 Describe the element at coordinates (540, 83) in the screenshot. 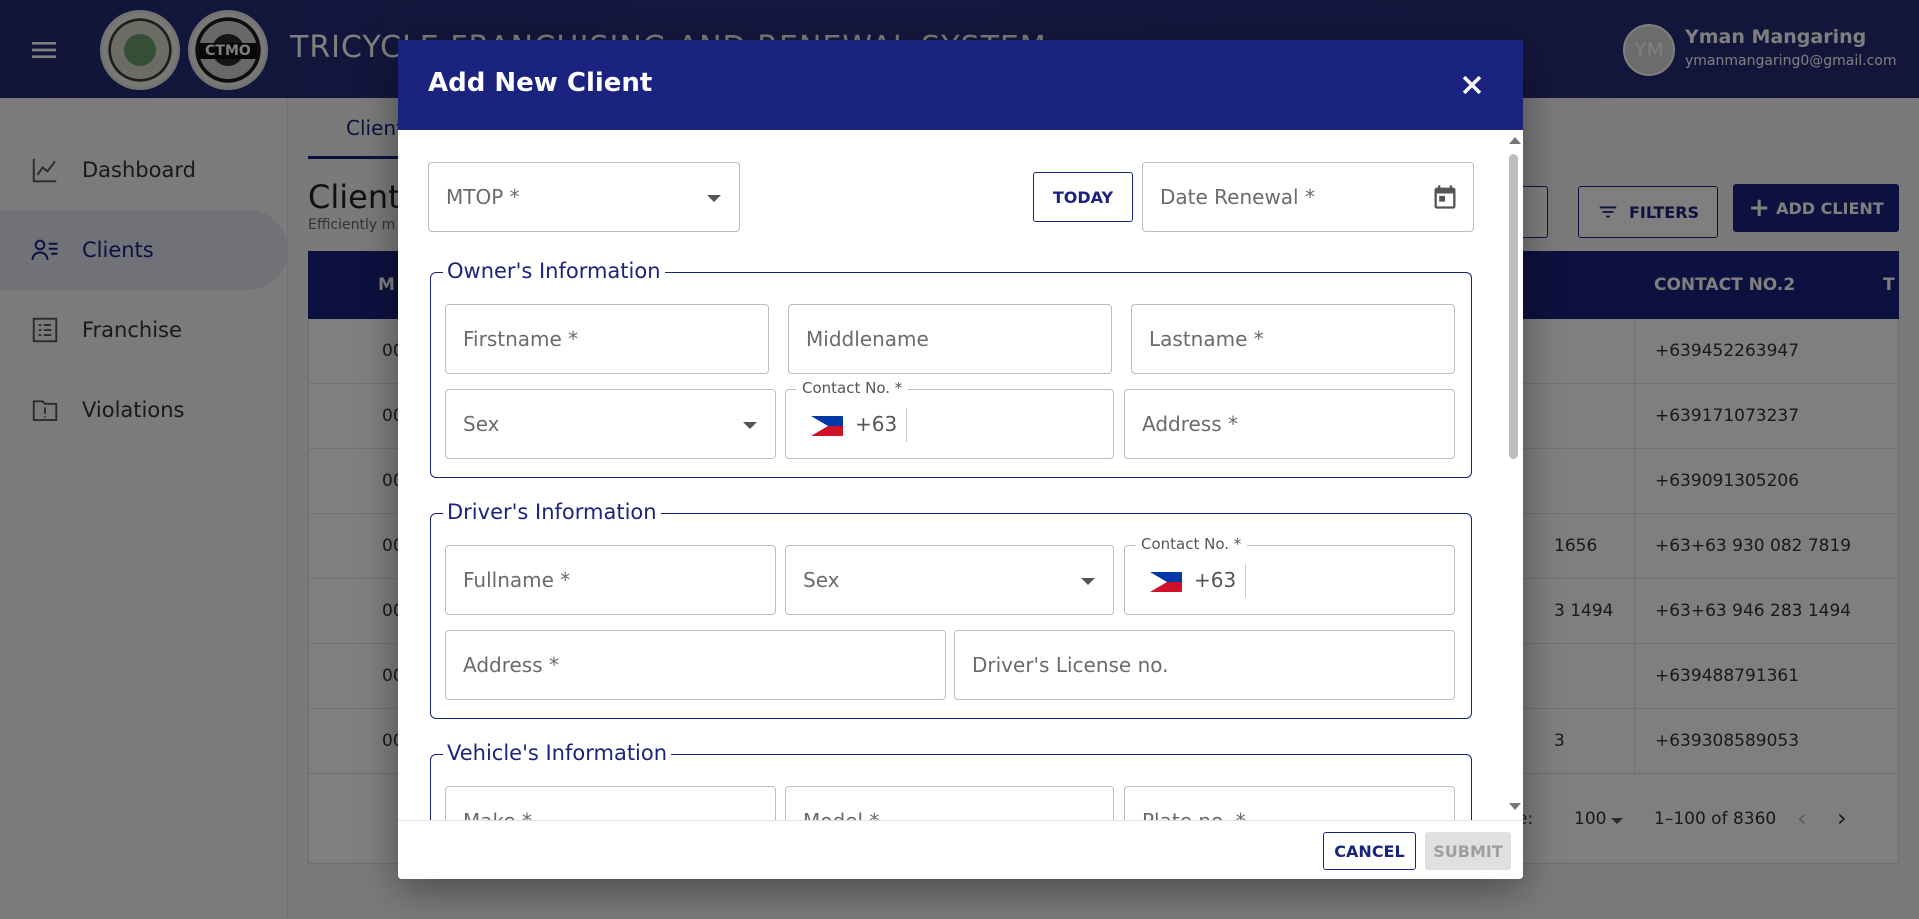

I see `dialog-title: Add New Client` at that location.